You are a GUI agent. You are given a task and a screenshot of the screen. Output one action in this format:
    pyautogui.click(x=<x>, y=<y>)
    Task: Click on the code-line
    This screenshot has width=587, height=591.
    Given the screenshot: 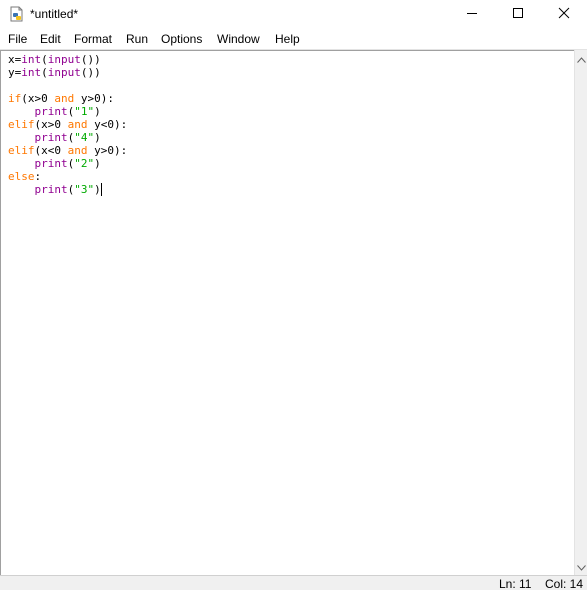 What is the action you would take?
    pyautogui.click(x=67, y=85)
    